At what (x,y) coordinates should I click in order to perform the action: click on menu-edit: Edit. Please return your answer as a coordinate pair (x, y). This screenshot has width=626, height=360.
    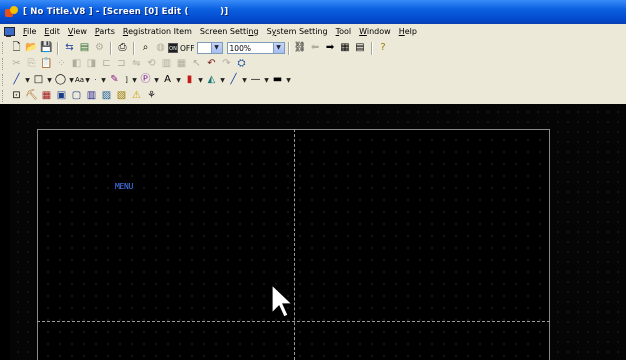
    Looking at the image, I should click on (52, 32).